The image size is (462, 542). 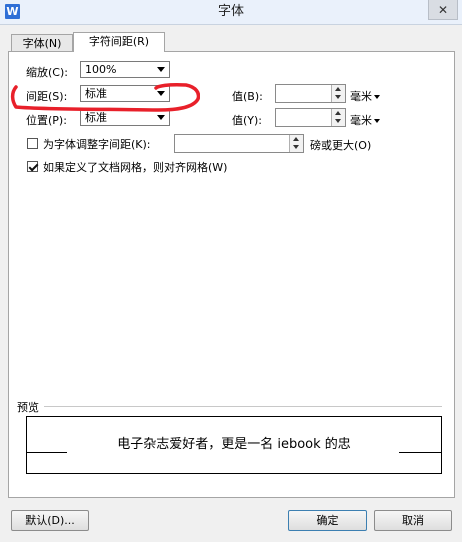 What do you see at coordinates (125, 117) in the screenshot?
I see `position-select: 标准` at bounding box center [125, 117].